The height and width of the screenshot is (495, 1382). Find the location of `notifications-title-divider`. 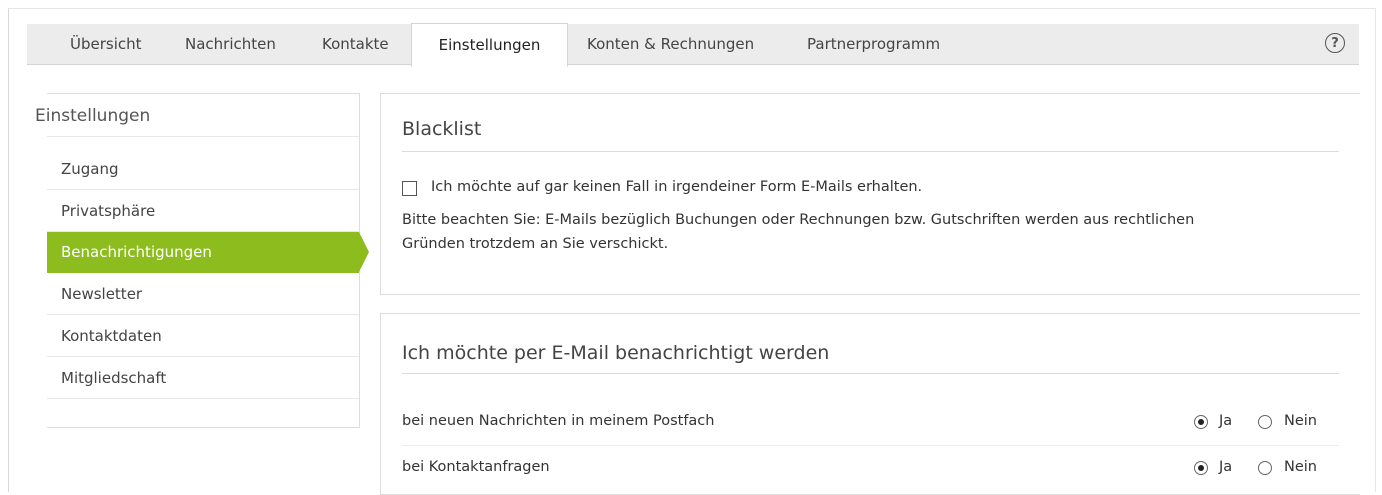

notifications-title-divider is located at coordinates (870, 373).